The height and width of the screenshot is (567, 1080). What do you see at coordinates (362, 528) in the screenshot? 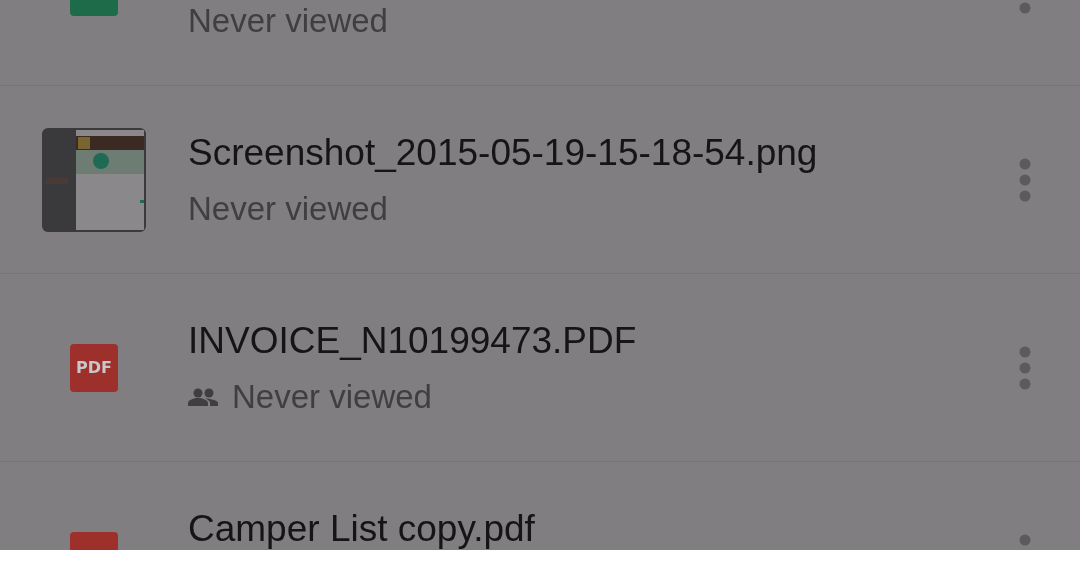
I see `file-name: Camper List copy.pdf` at bounding box center [362, 528].